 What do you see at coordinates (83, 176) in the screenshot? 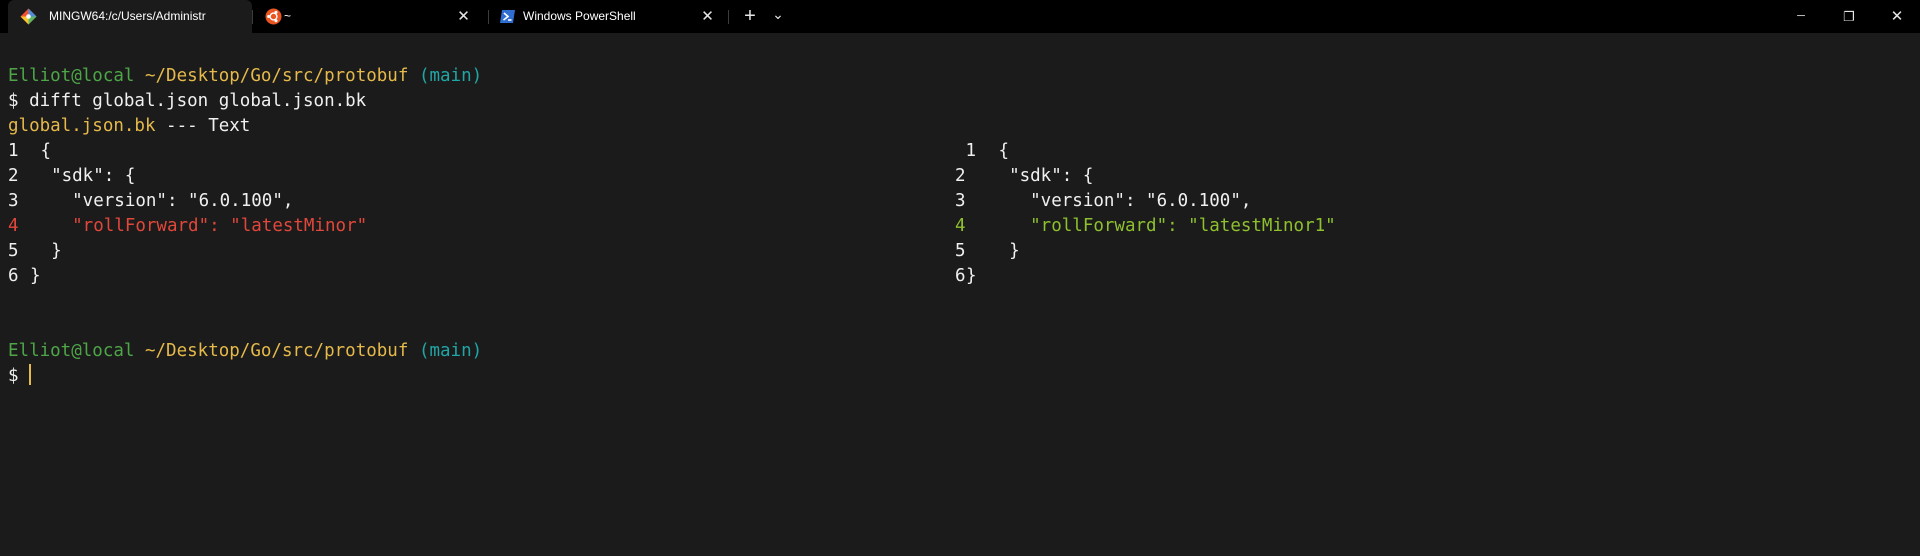
I see `left-line-text: "sdk": {` at bounding box center [83, 176].